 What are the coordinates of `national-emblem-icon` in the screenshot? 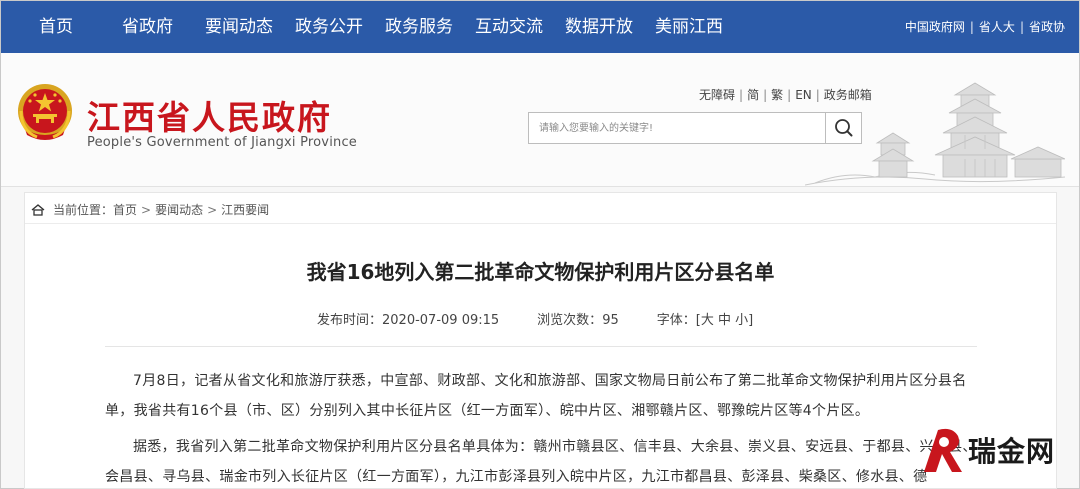 It's located at (45, 113).